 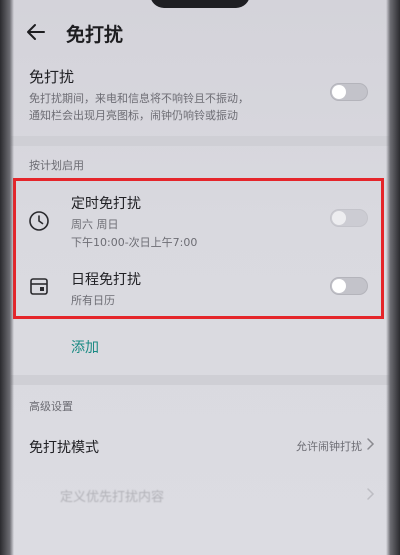 I want to click on phone-notch, so click(x=200, y=4).